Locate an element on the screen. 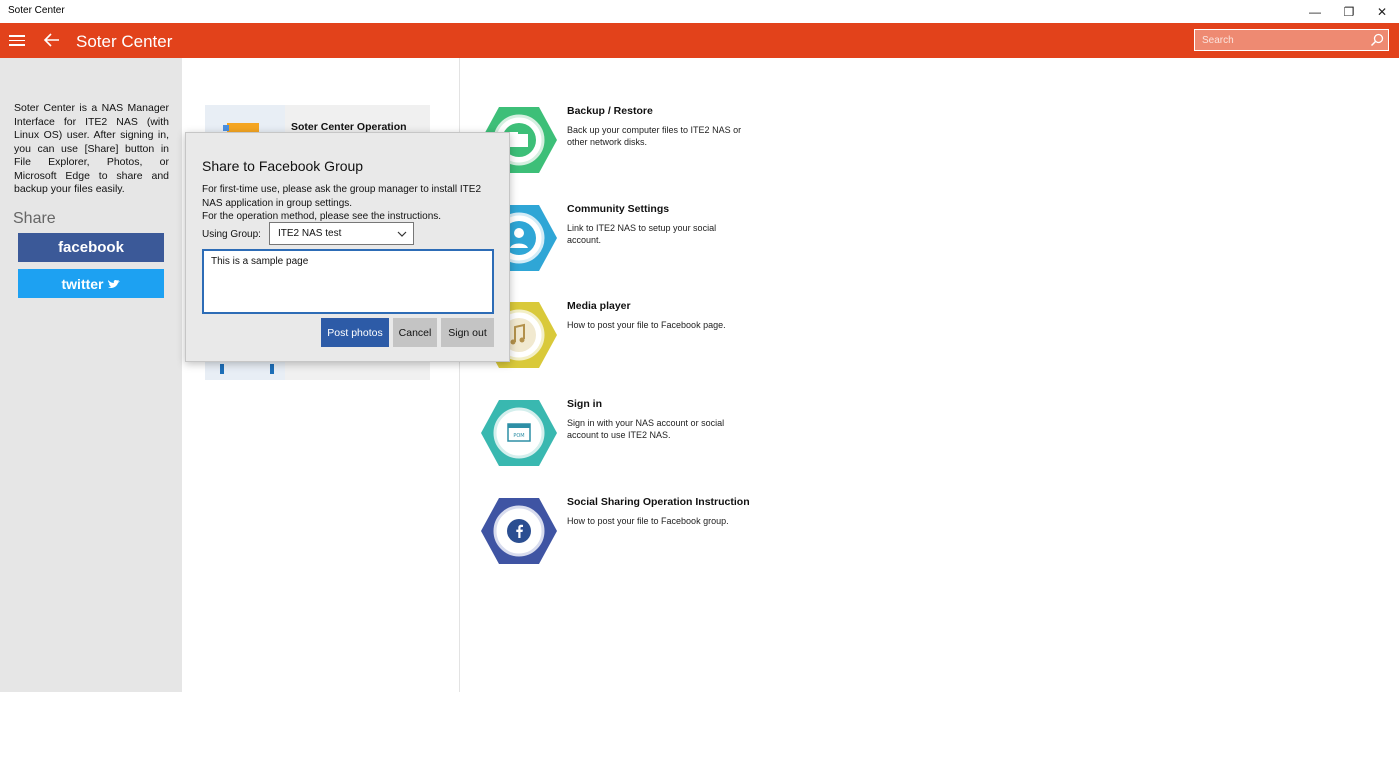 The height and width of the screenshot is (758, 1399). message-textarea: This is a sample page is located at coordinates (348, 281).